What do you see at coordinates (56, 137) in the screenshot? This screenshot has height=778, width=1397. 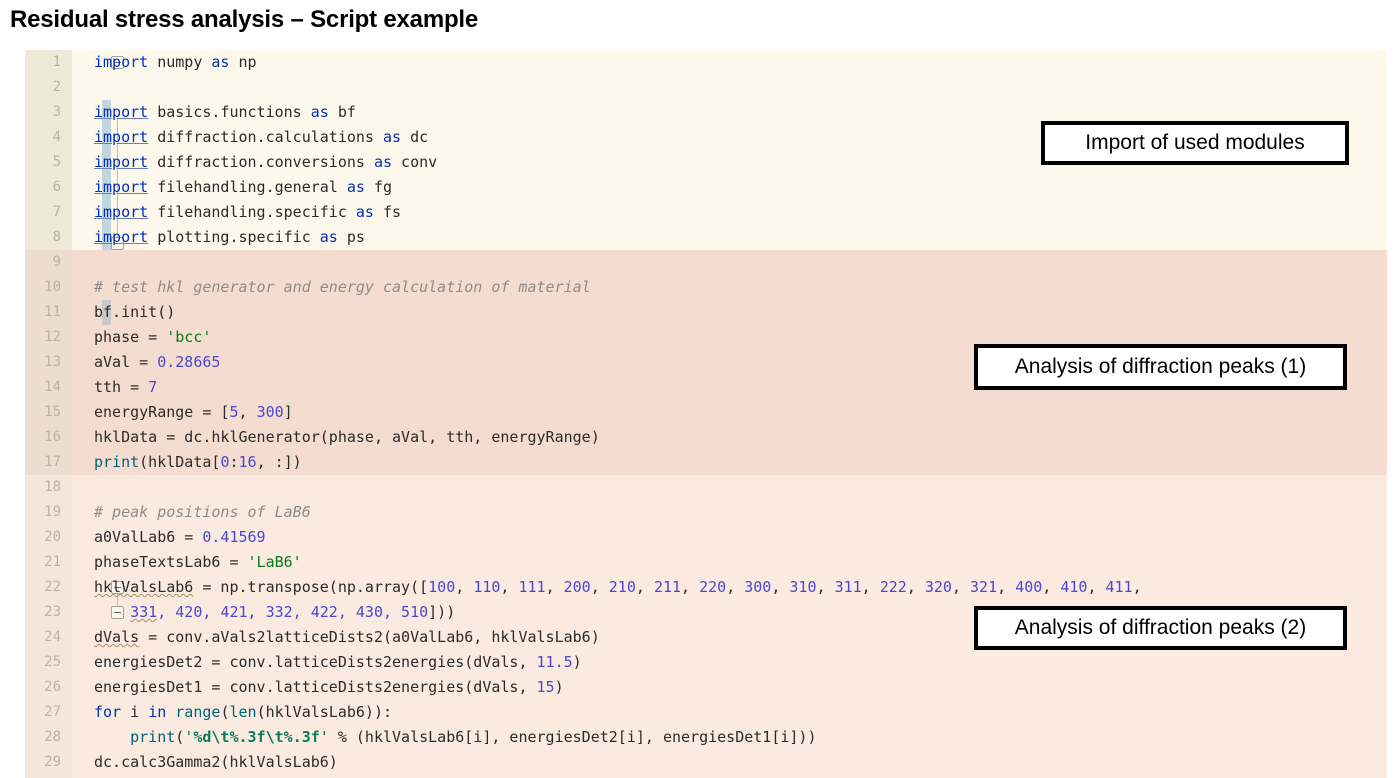 I see `line-number: 4` at bounding box center [56, 137].